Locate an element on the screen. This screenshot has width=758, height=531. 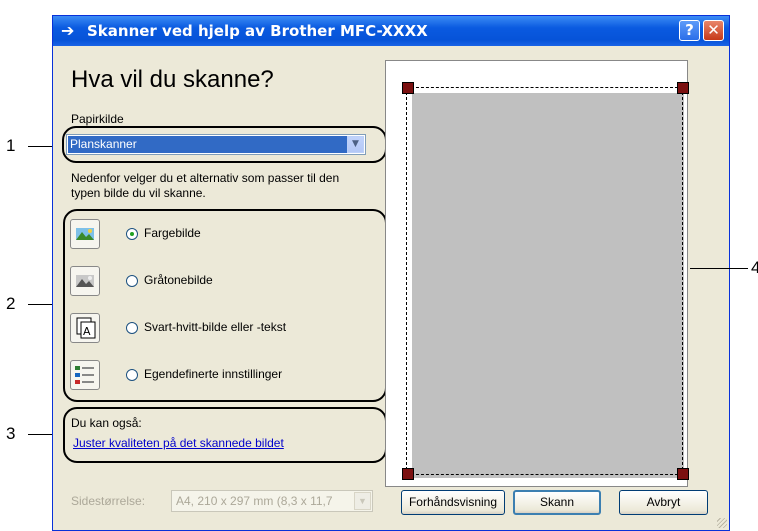
page-size-value: A4, 210 x 297 mm (8,3 x 11,7 is located at coordinates (254, 501).